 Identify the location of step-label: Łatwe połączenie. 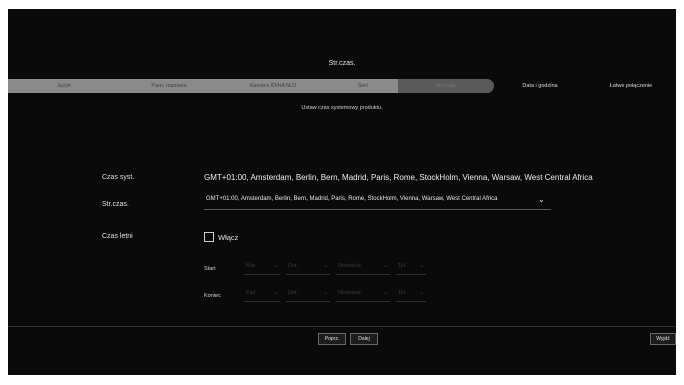
(631, 86).